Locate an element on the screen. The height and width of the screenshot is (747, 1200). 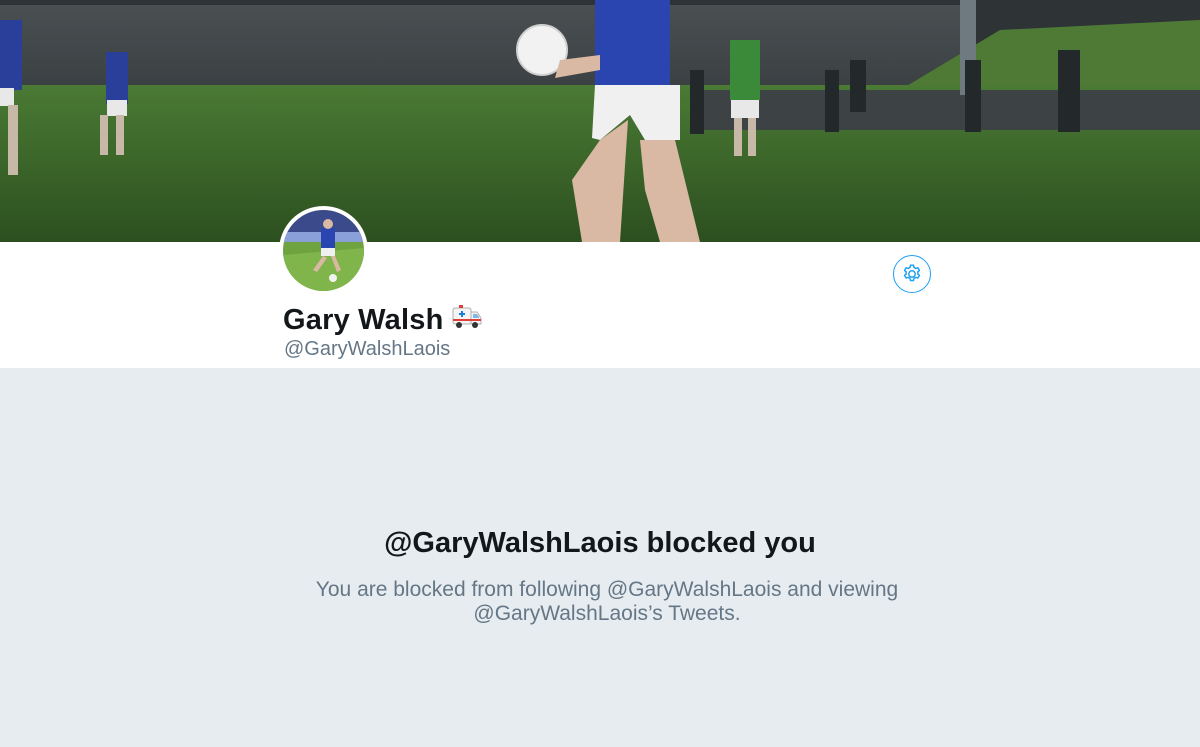
avatar-image is located at coordinates (323, 250).